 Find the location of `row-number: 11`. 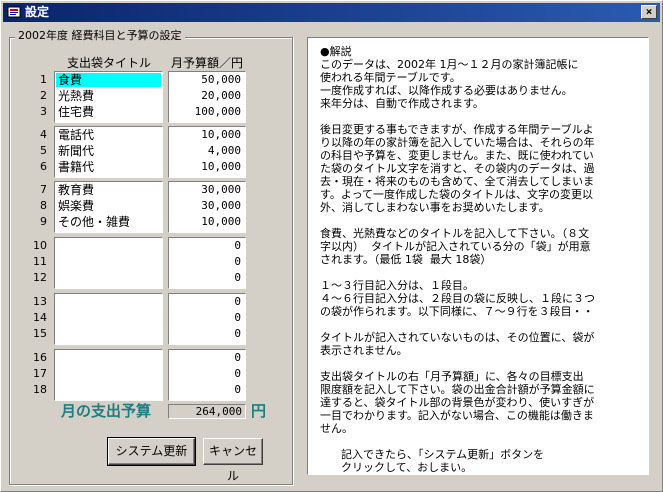

row-number: 11 is located at coordinates (40, 261).